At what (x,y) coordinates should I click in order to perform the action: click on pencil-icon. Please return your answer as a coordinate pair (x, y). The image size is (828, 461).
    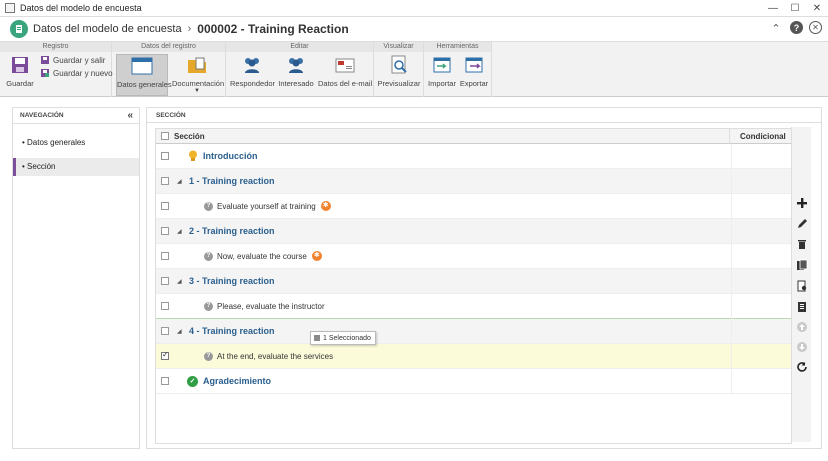
    Looking at the image, I should click on (802, 223).